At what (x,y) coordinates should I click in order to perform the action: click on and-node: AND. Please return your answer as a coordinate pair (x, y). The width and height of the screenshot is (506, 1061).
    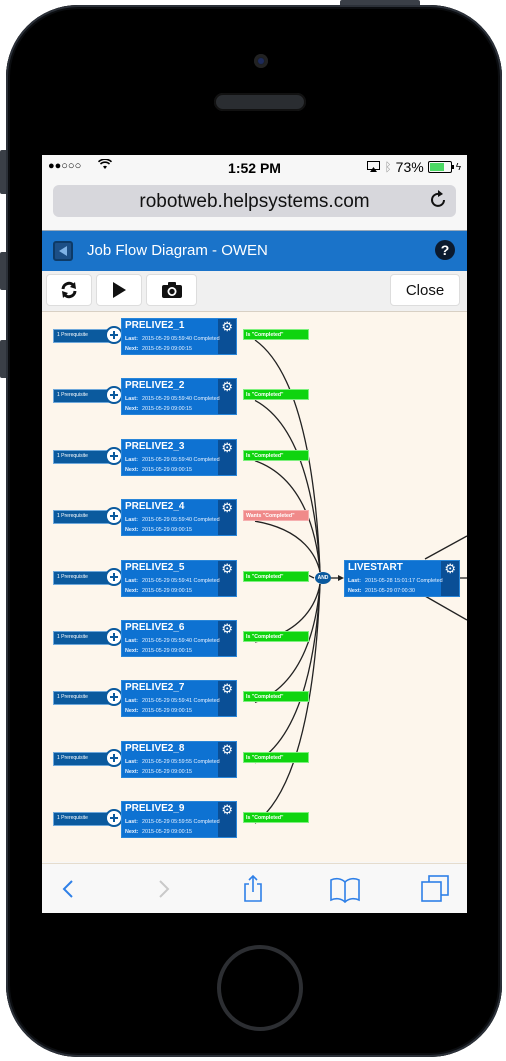
    Looking at the image, I should click on (323, 578).